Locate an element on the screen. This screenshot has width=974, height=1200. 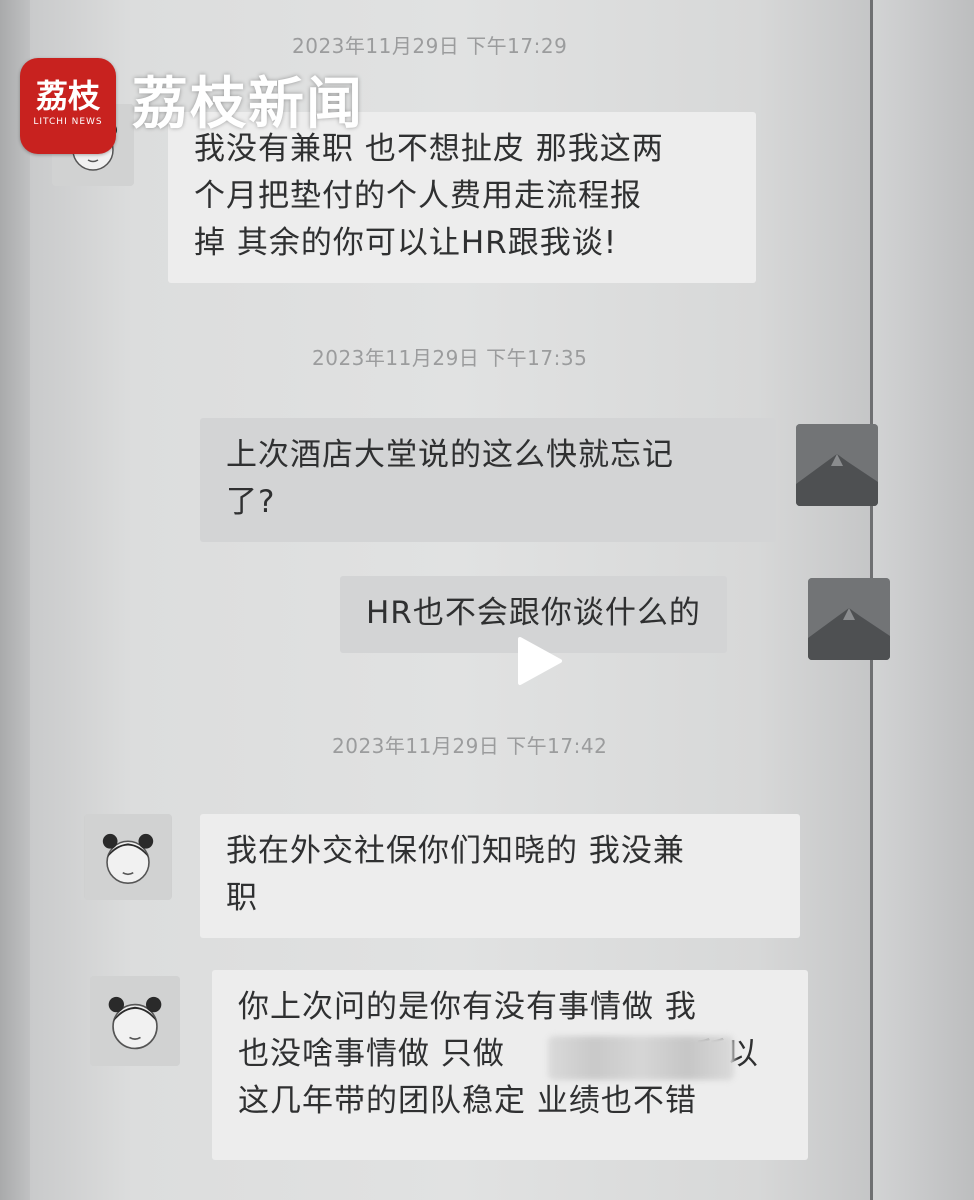
message-line: 个月把垫付的个人费用走流程报 is located at coordinates (418, 196).